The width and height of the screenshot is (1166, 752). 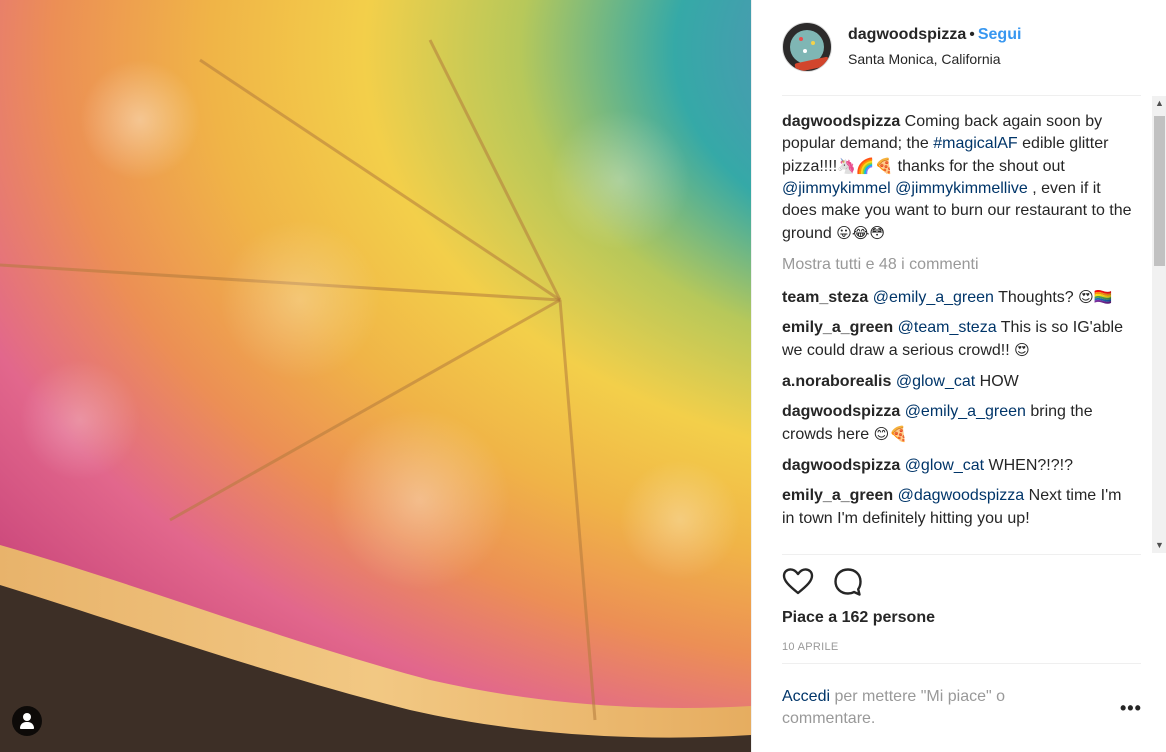 I want to click on likes-count: Piace a 162 persone, so click(x=858, y=618).